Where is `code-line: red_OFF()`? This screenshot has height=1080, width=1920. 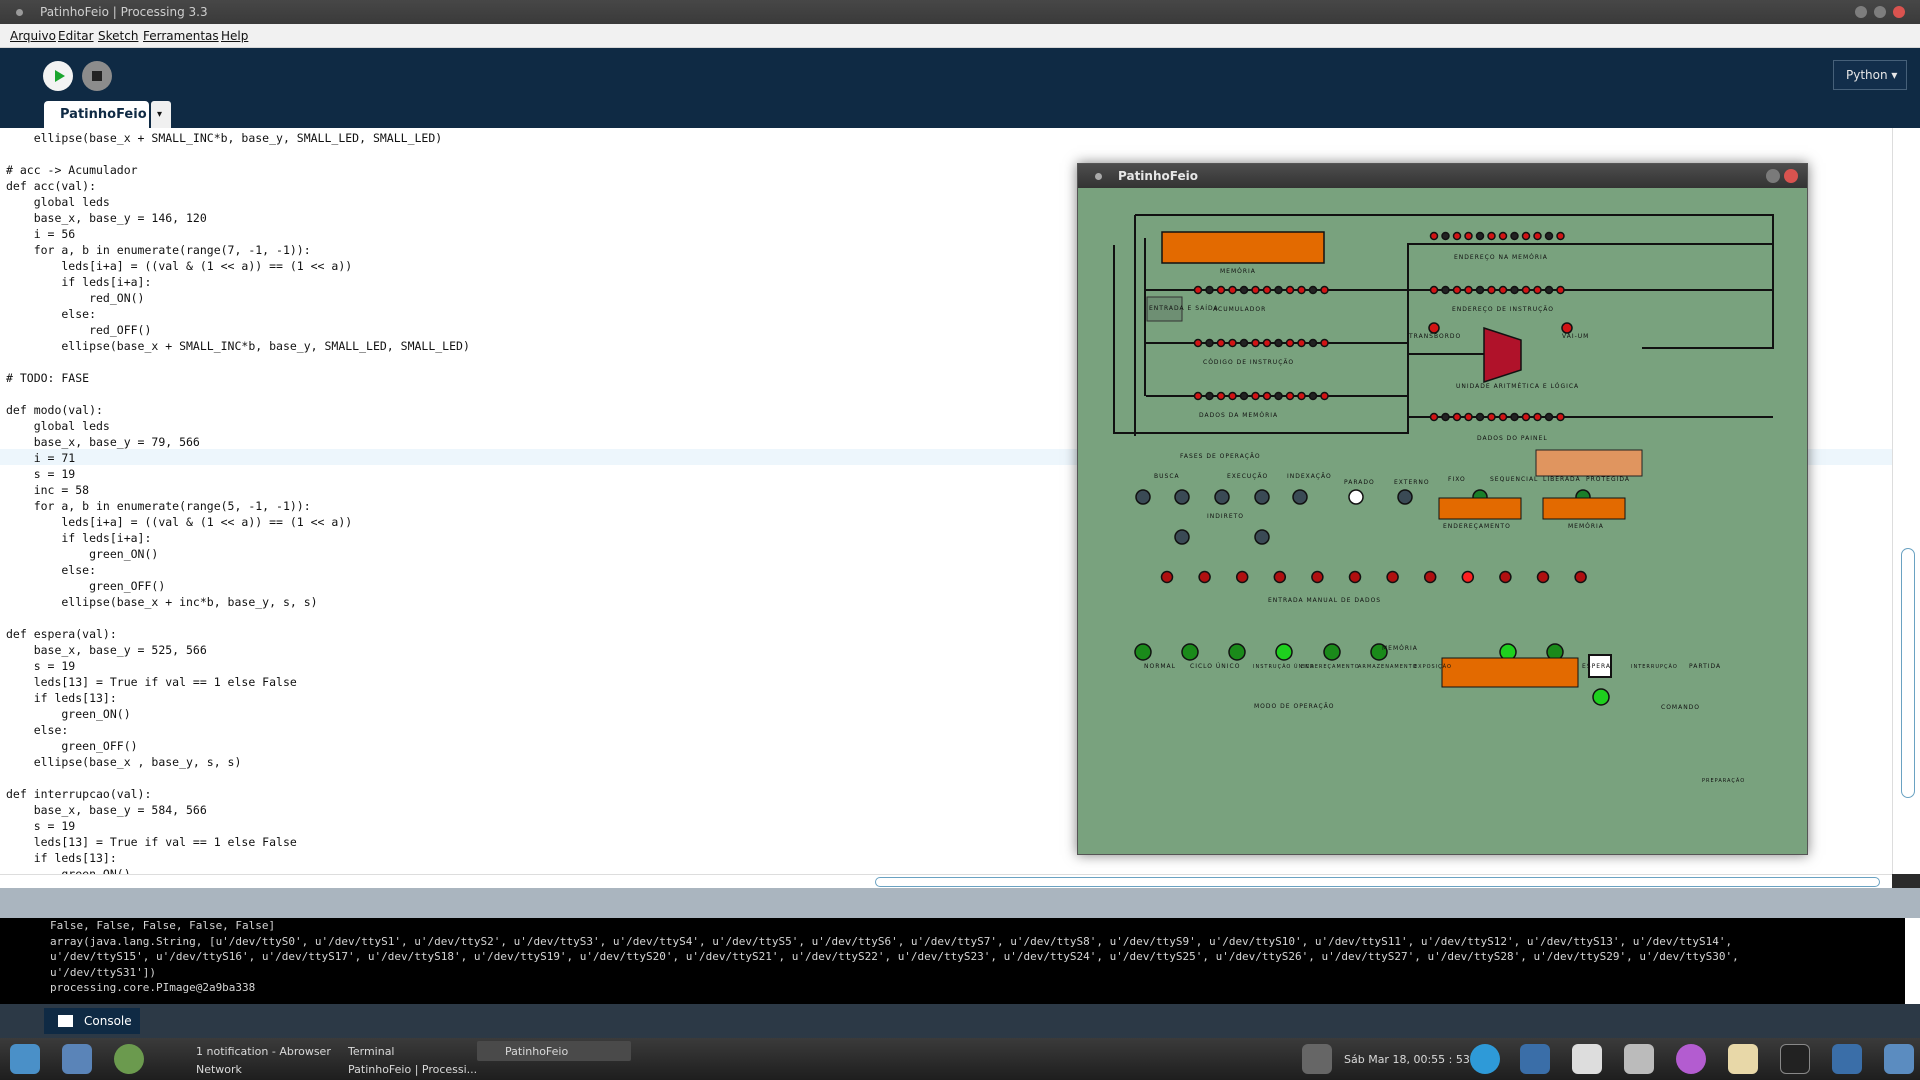
code-line: red_OFF() is located at coordinates (536, 330).